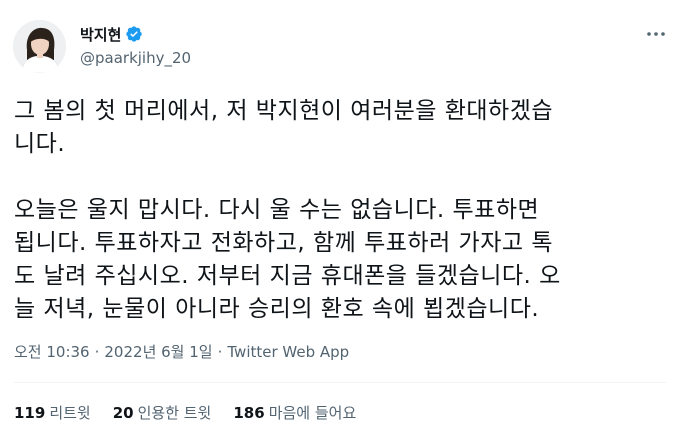  I want to click on tweet-source: Twitter Web App, so click(288, 352).